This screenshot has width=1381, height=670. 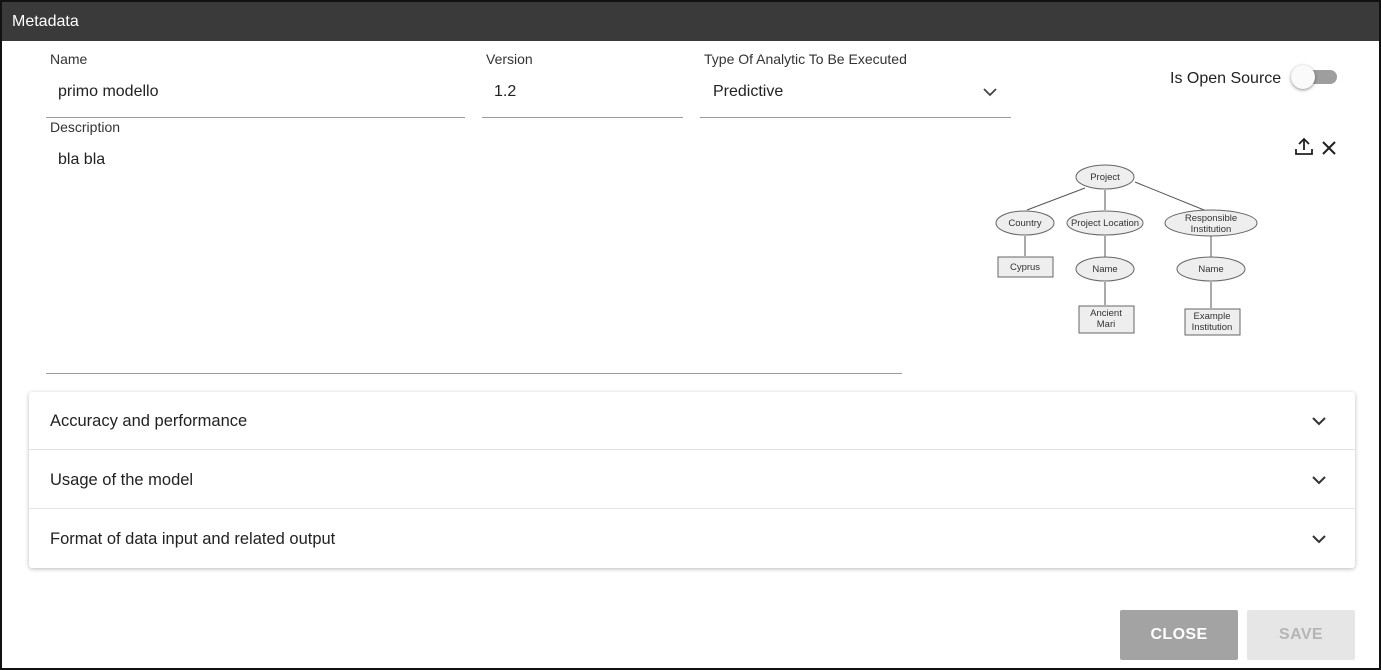 I want to click on version-input: 1.2, so click(x=505, y=92).